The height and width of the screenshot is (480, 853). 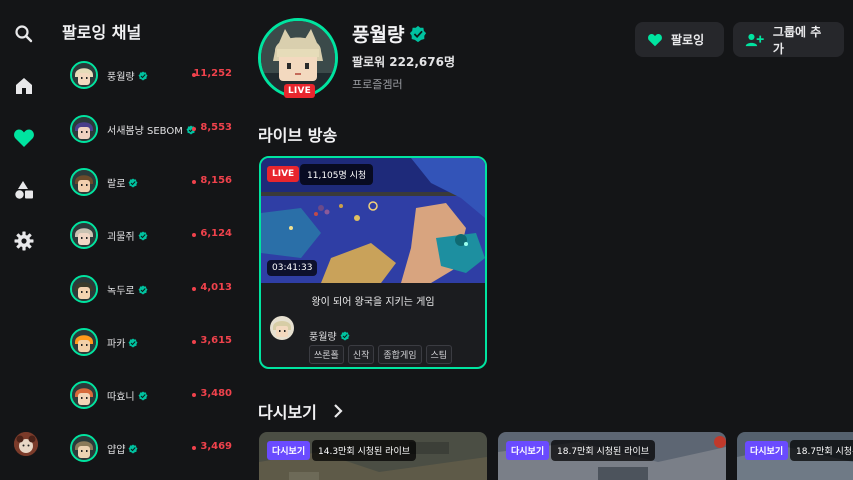 What do you see at coordinates (298, 135) in the screenshot?
I see `live-section-title: 라이브 방송` at bounding box center [298, 135].